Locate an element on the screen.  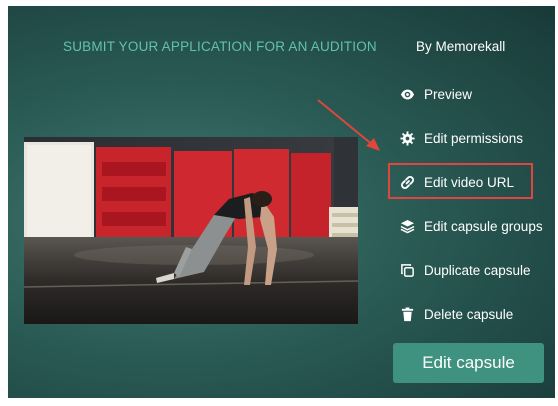
eye-icon is located at coordinates (407, 94).